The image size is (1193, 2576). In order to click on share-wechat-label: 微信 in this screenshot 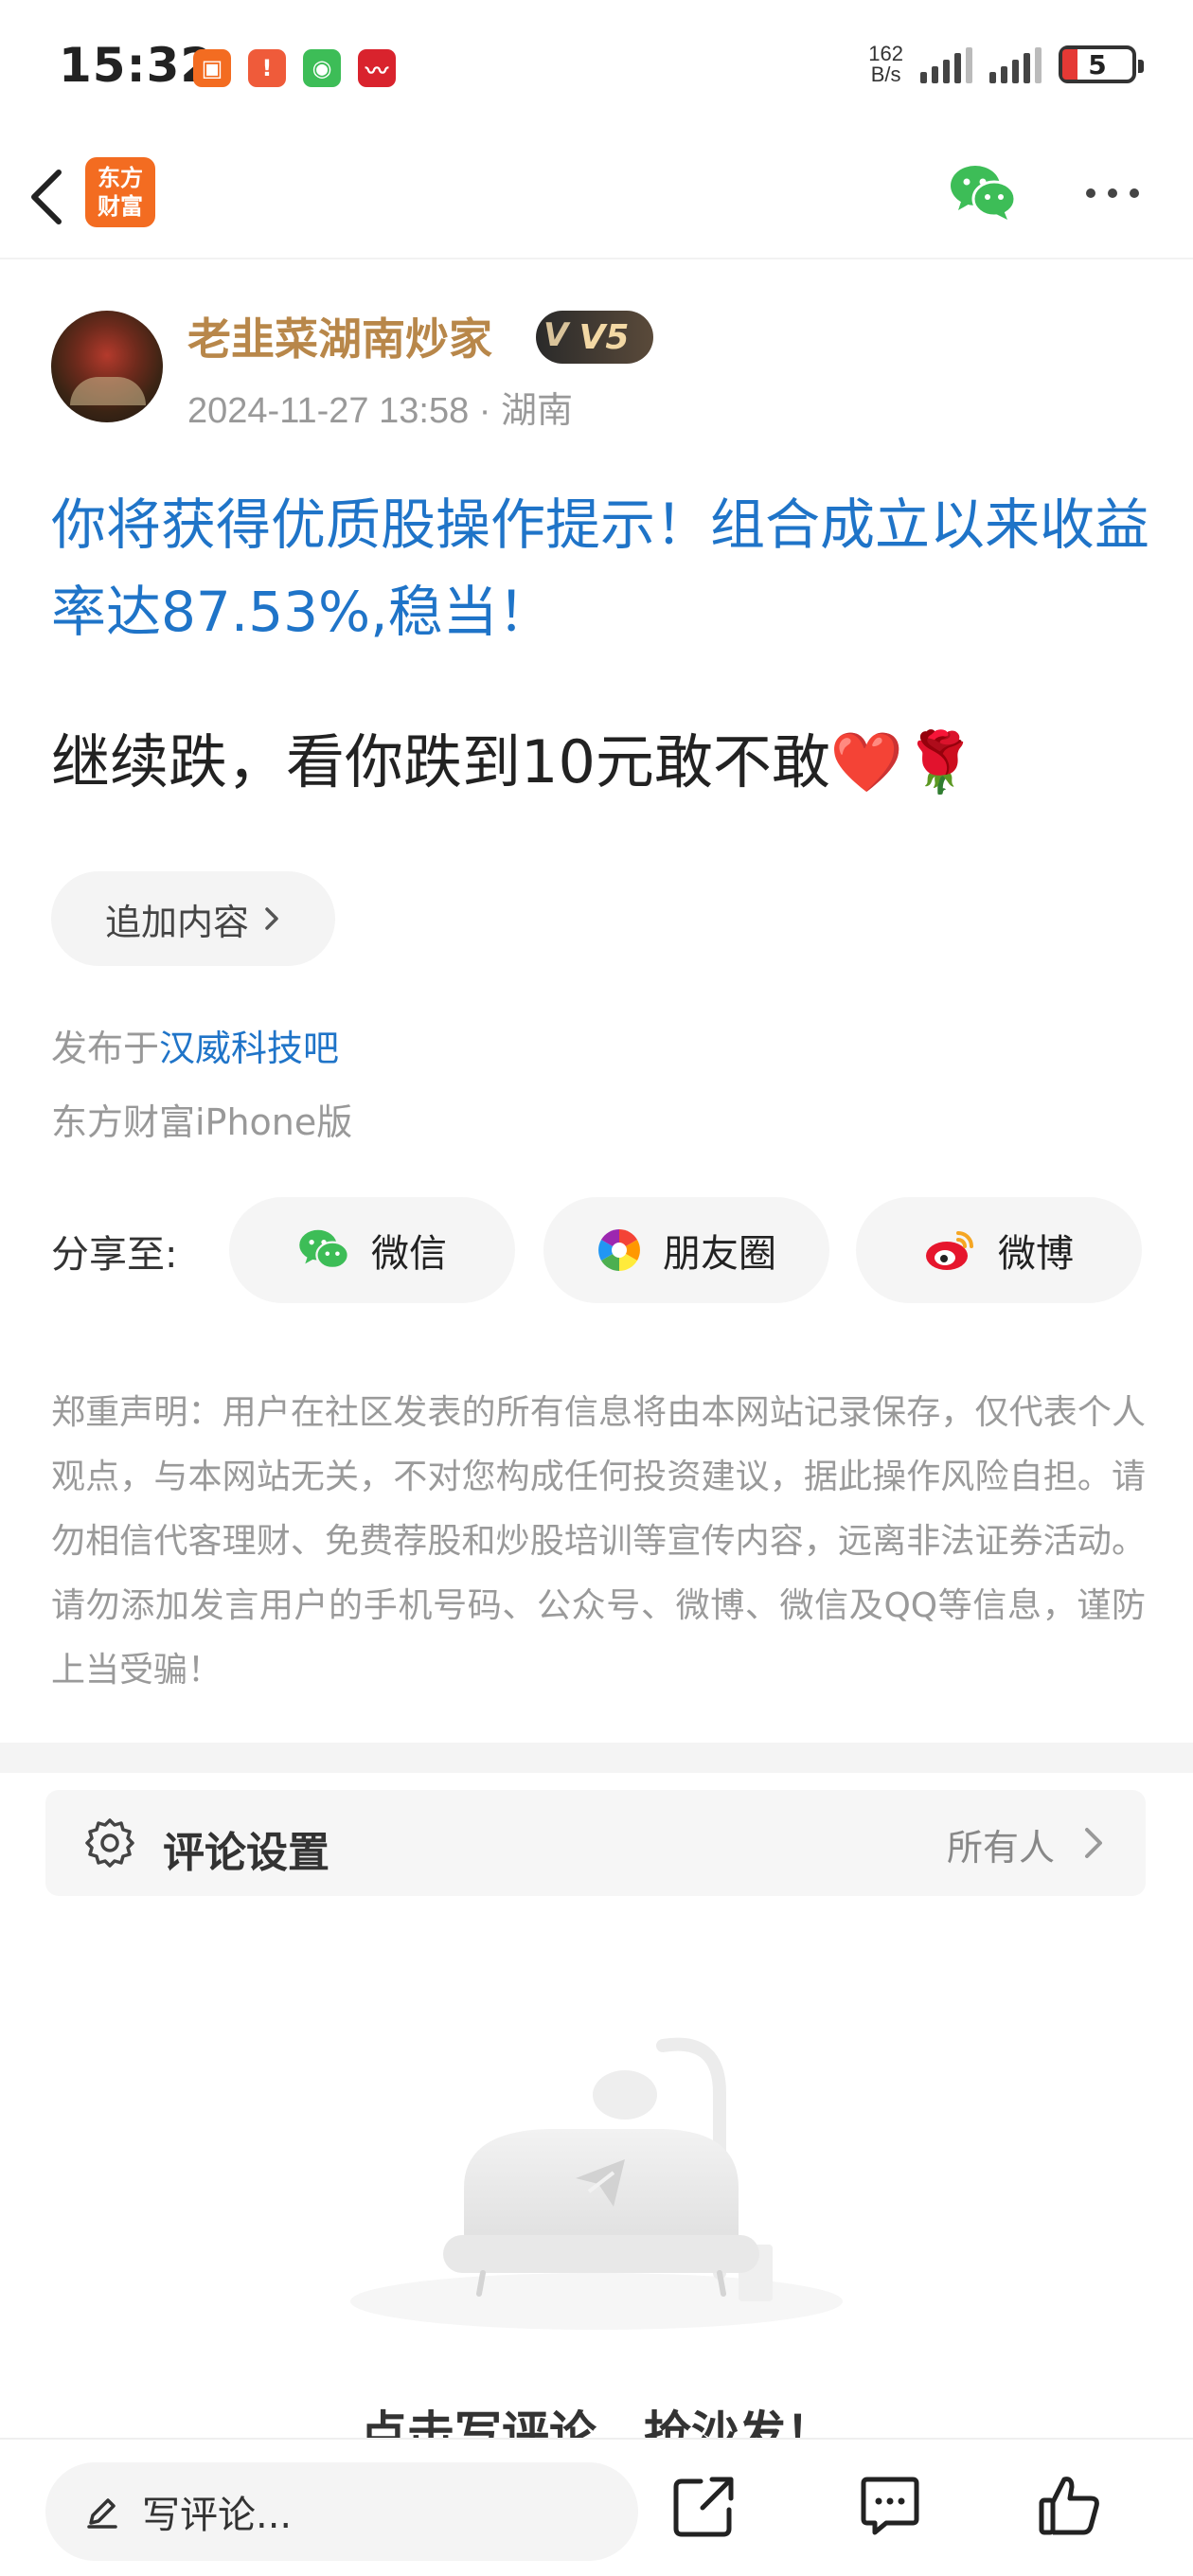, I will do `click(409, 1254)`.